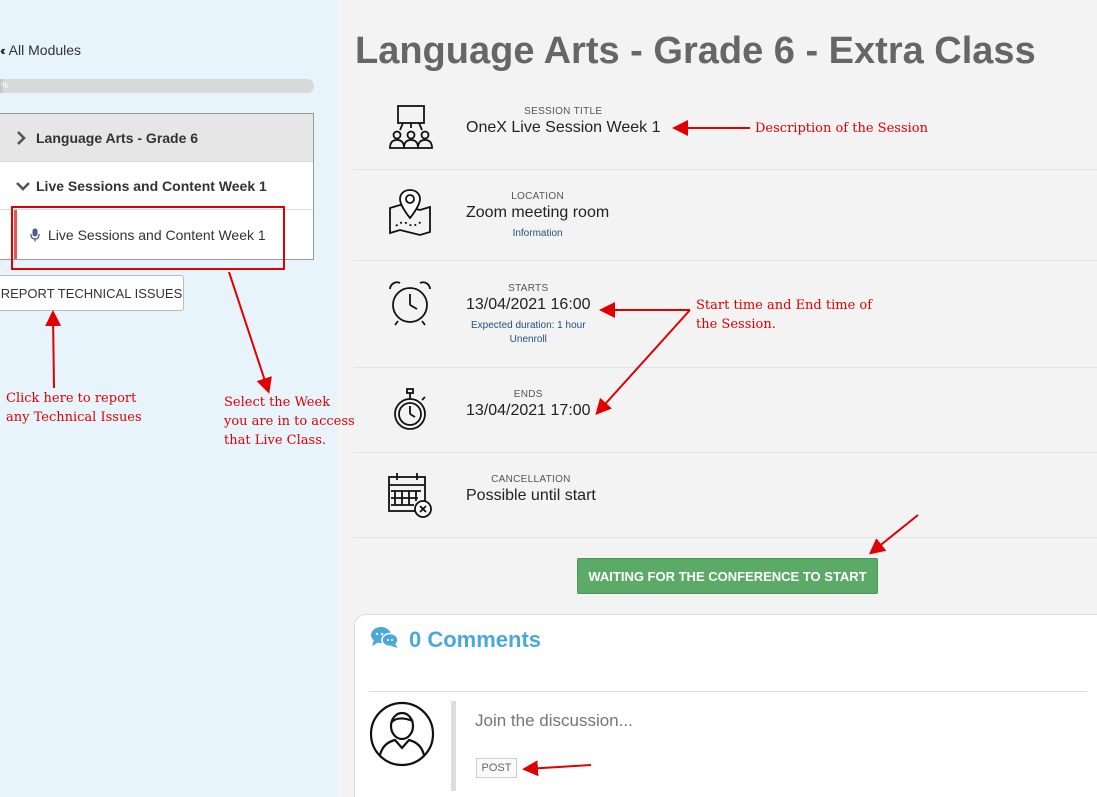 The width and height of the screenshot is (1097, 797). What do you see at coordinates (5, 85) in the screenshot?
I see `progress-percent: %` at bounding box center [5, 85].